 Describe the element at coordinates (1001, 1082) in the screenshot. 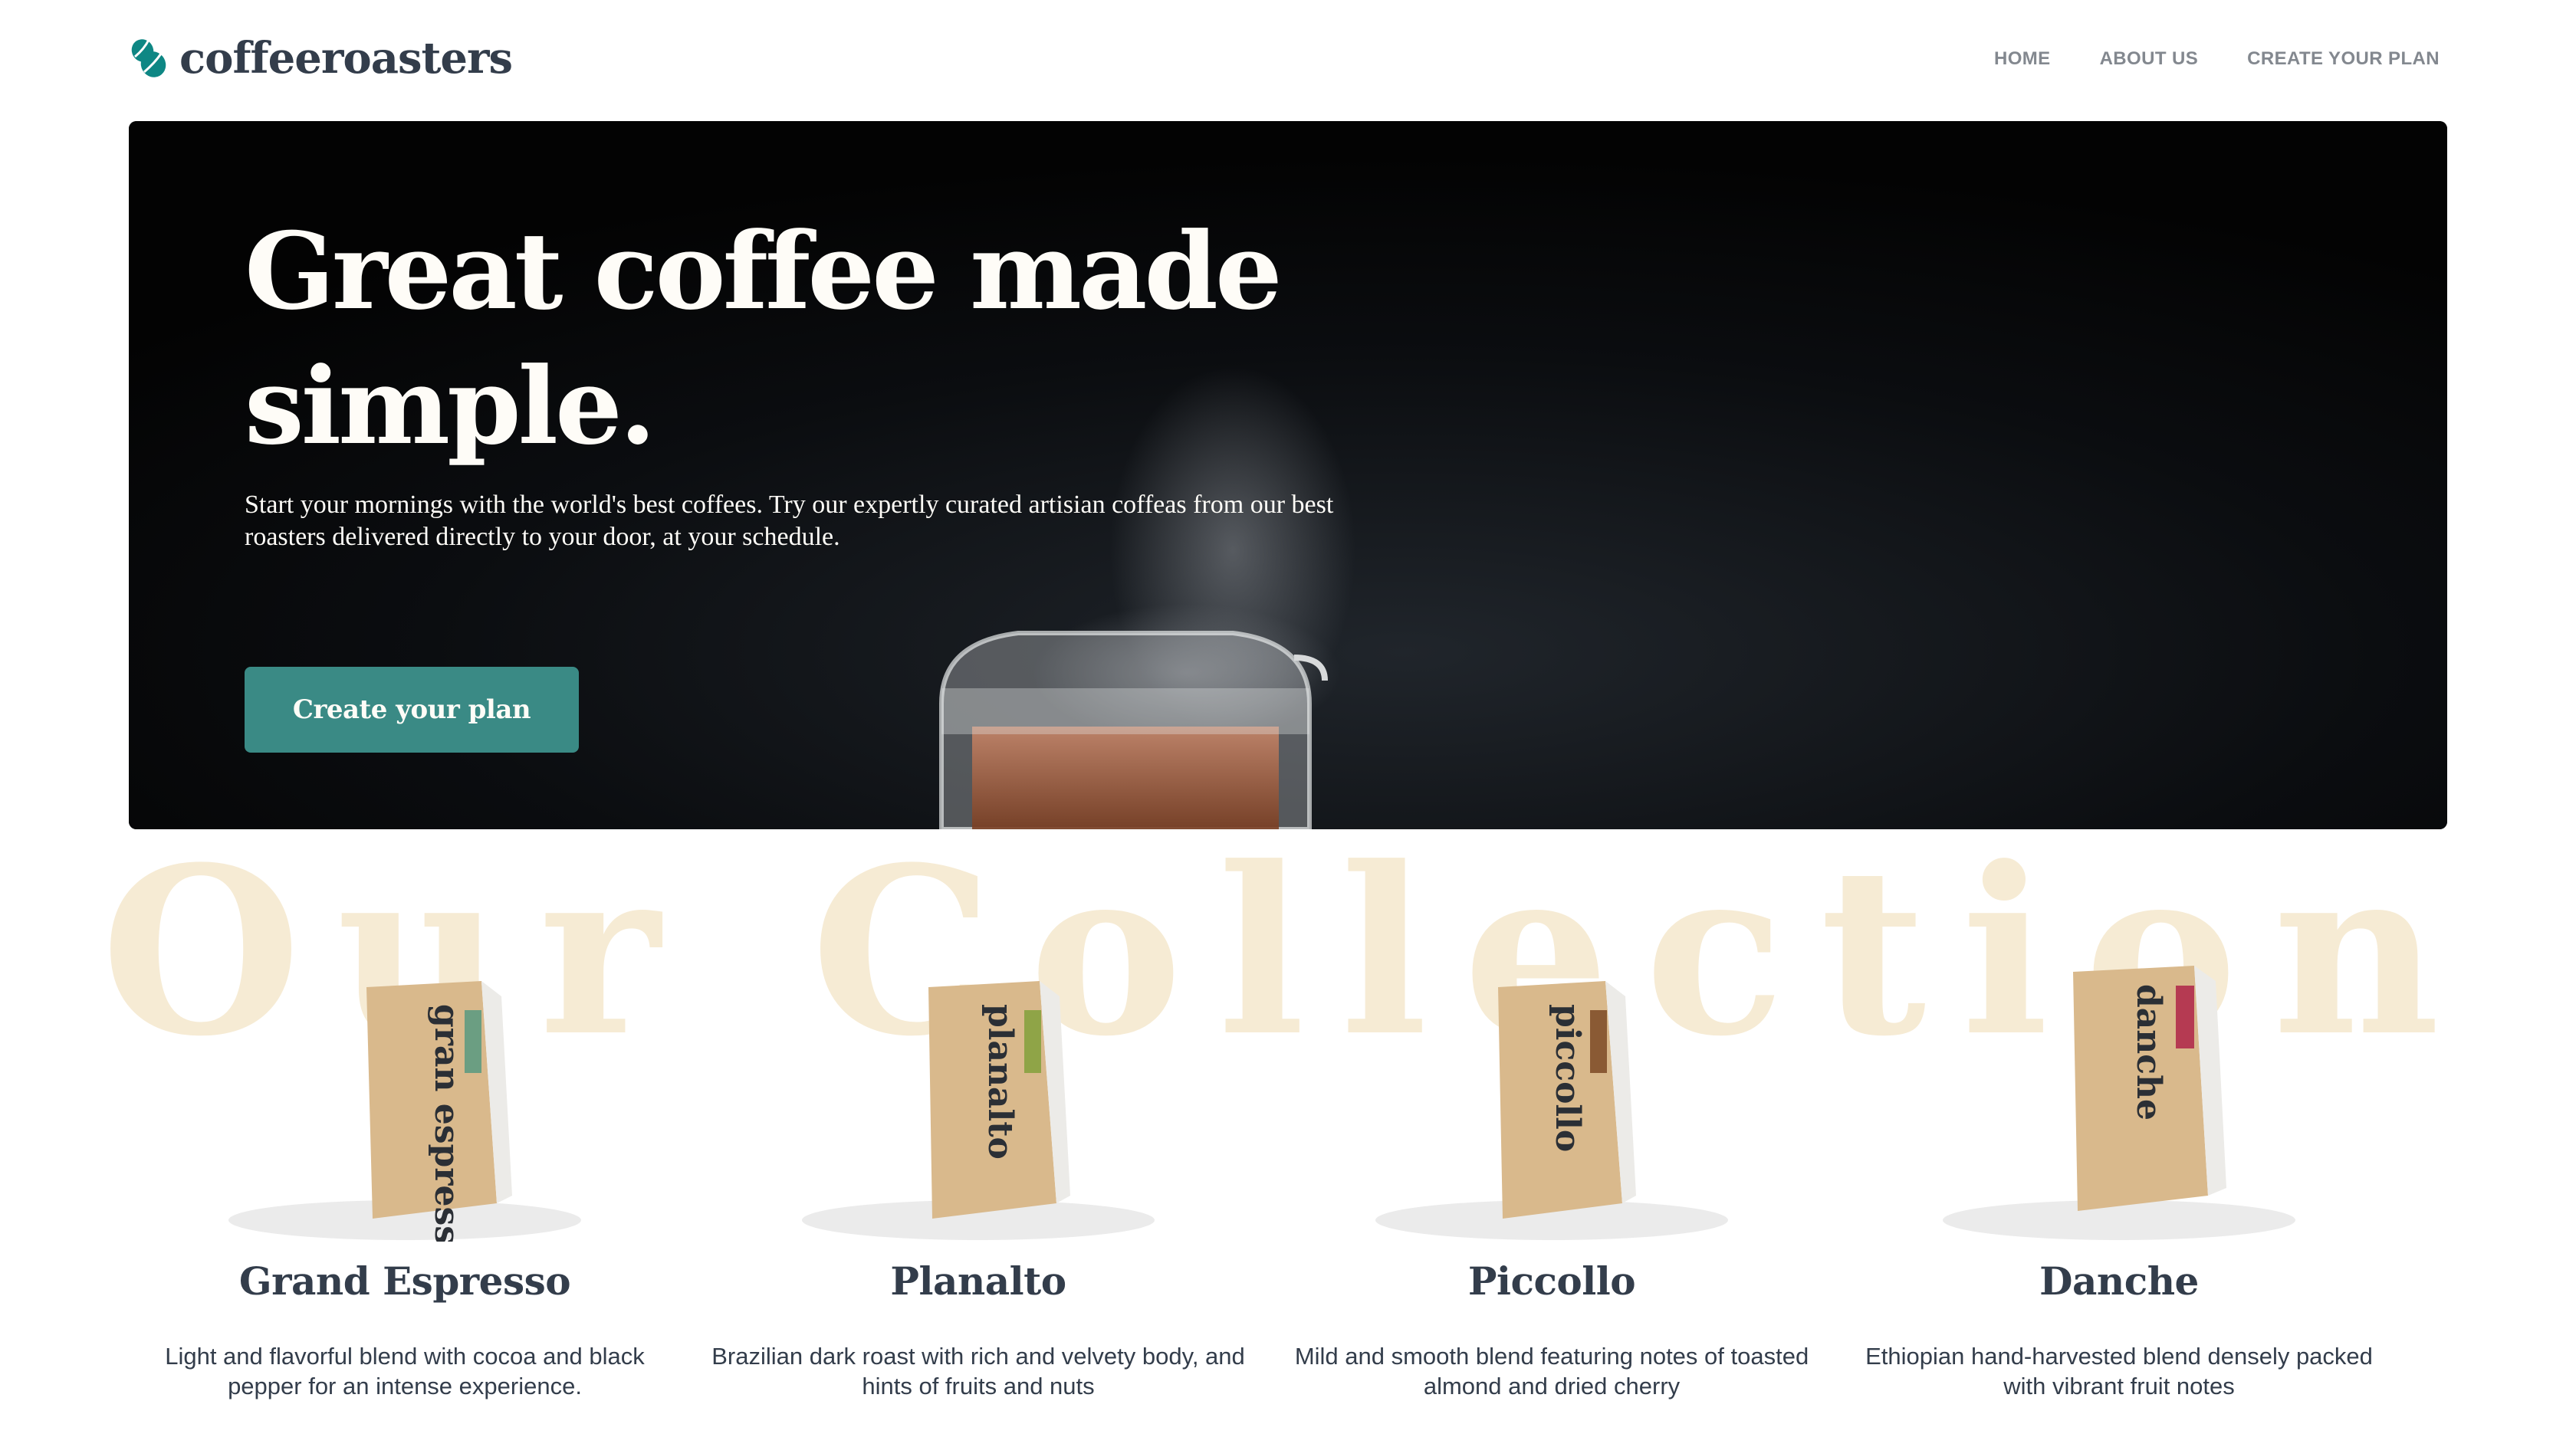

I see `pack-label: planalto` at that location.